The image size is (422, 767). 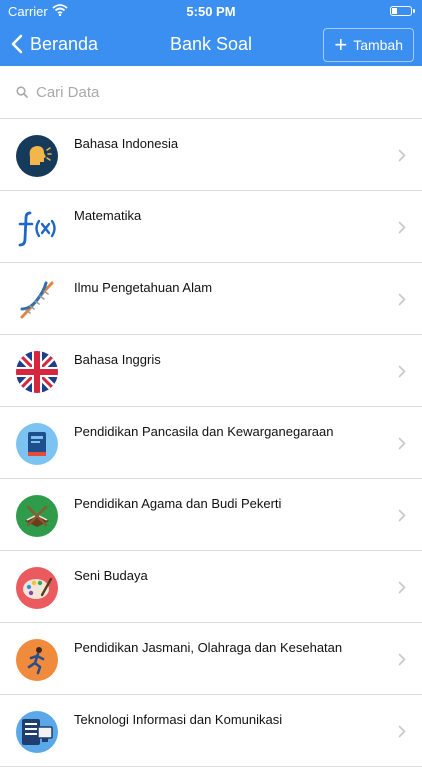 What do you see at coordinates (211, 155) in the screenshot?
I see `list-item: Bahasa Indonesia` at bounding box center [211, 155].